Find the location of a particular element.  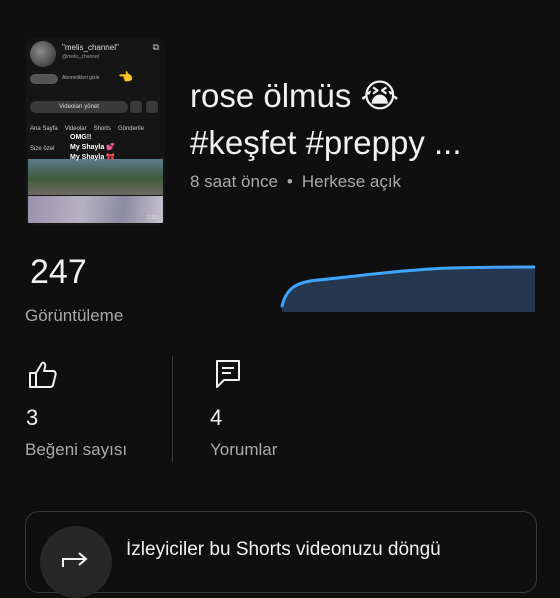

stats-divider is located at coordinates (172, 409).